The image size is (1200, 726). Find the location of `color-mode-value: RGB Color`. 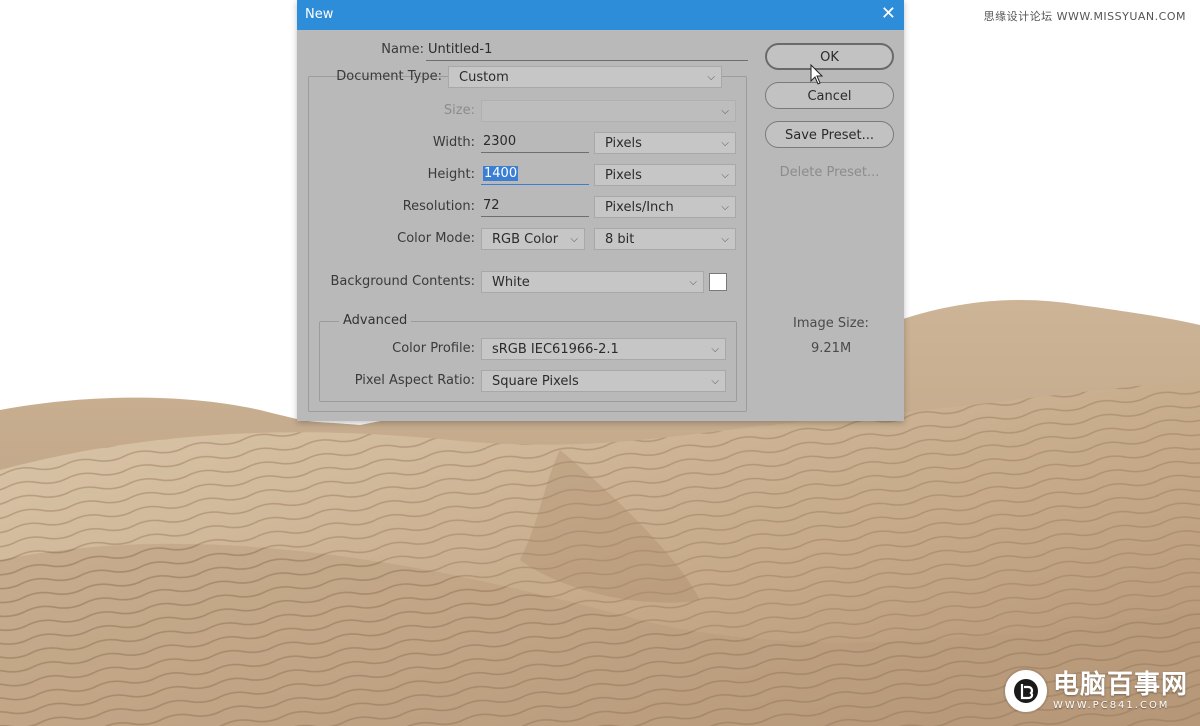

color-mode-value: RGB Color is located at coordinates (525, 239).